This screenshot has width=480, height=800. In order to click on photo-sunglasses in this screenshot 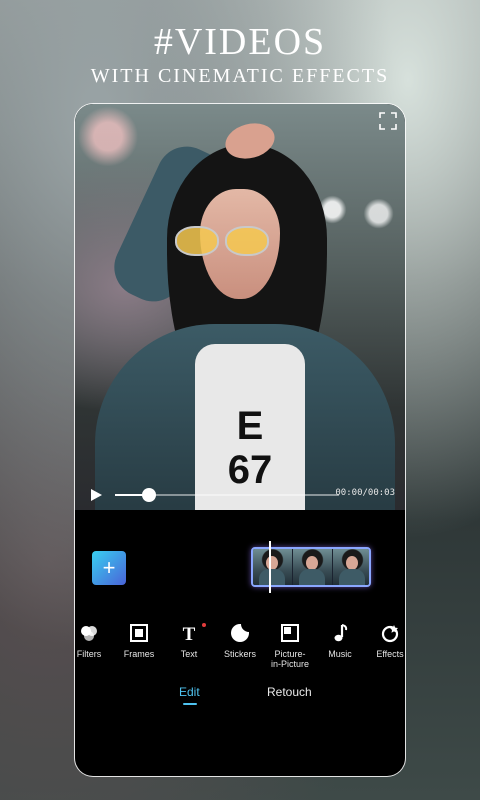, I will do `click(223, 239)`.